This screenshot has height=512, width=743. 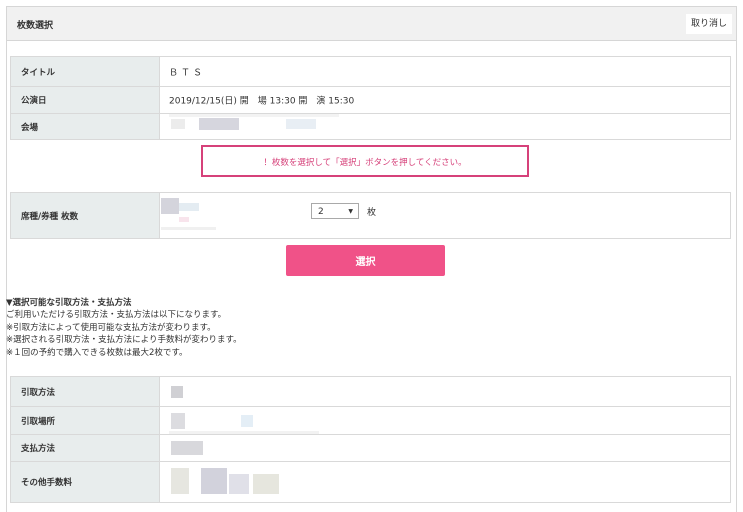 What do you see at coordinates (116, 315) in the screenshot?
I see `info-line: ご利用いただける引取方法・支払方法は以下になります。` at bounding box center [116, 315].